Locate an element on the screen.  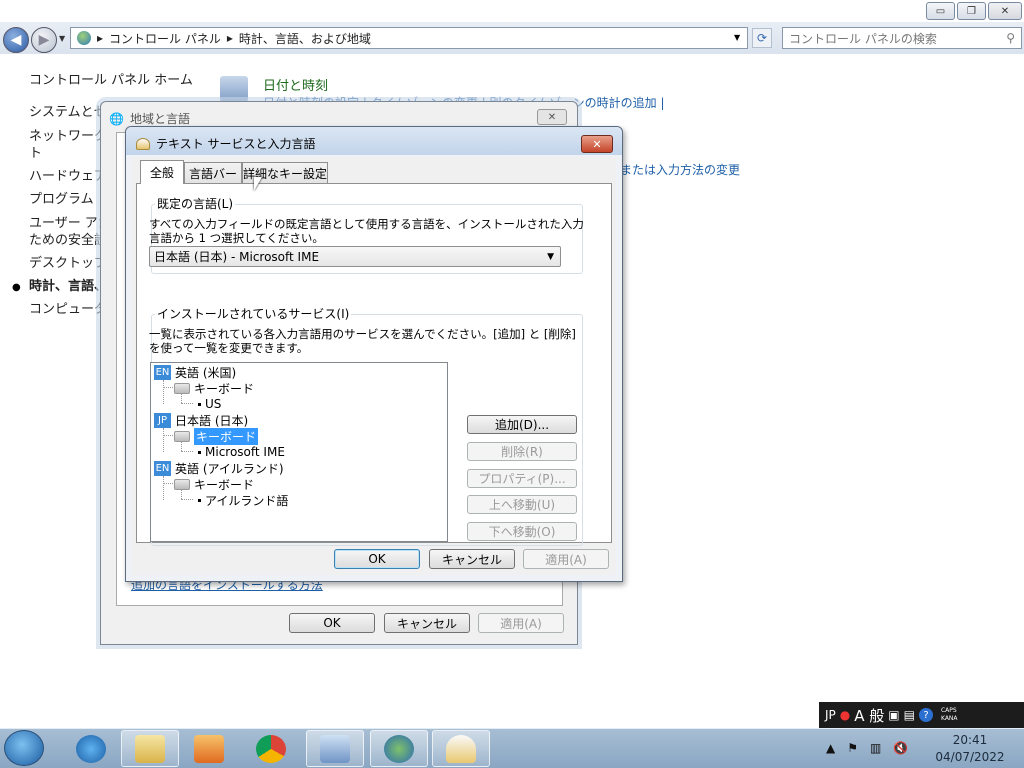
nav-ease-of-access: コンピュータ is located at coordinates (68, 309).